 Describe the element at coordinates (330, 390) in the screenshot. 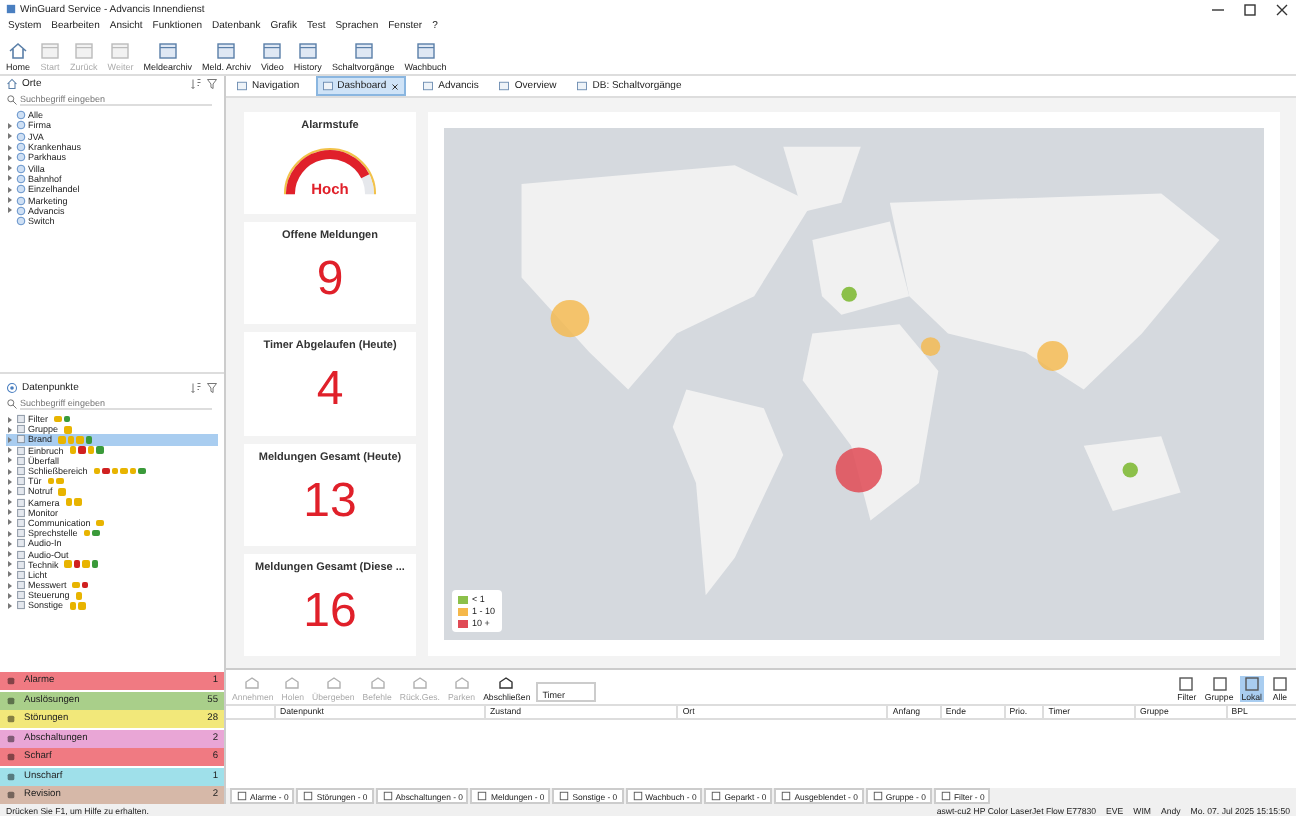

I see `card-value: 4` at that location.